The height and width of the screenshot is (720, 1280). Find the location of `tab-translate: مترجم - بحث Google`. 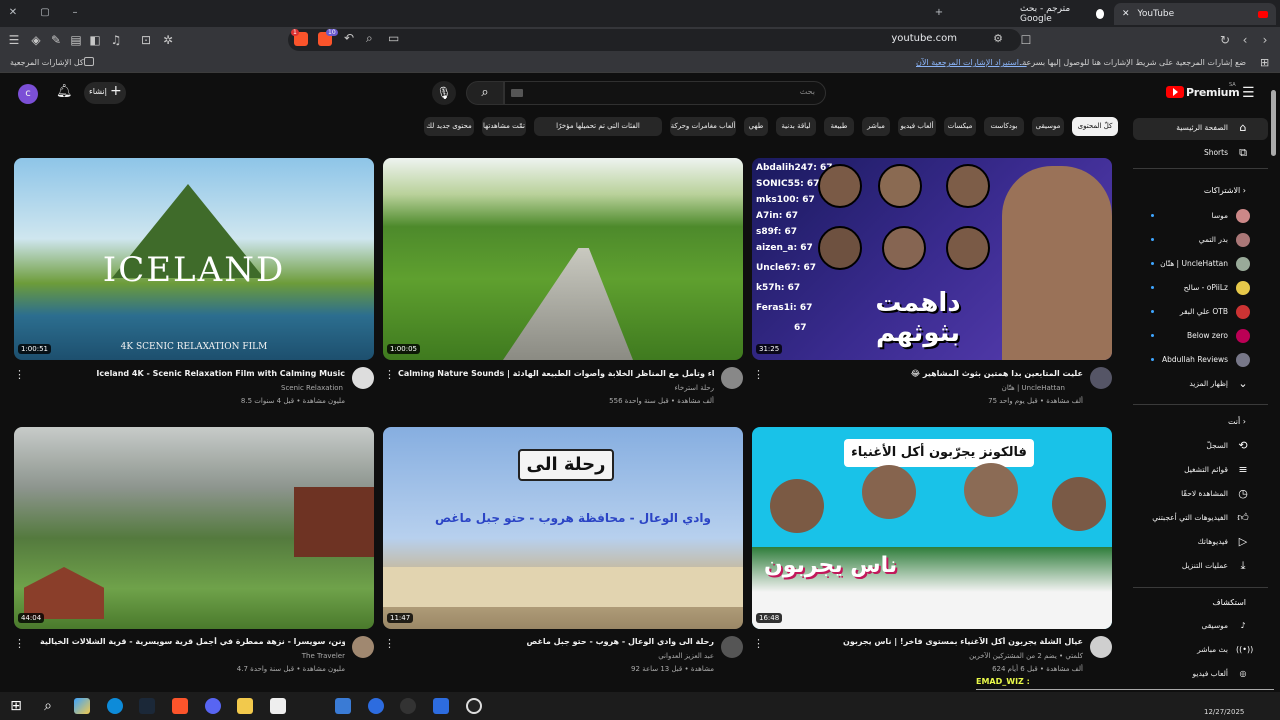

tab-translate: مترجم - بحث Google is located at coordinates (1062, 14).